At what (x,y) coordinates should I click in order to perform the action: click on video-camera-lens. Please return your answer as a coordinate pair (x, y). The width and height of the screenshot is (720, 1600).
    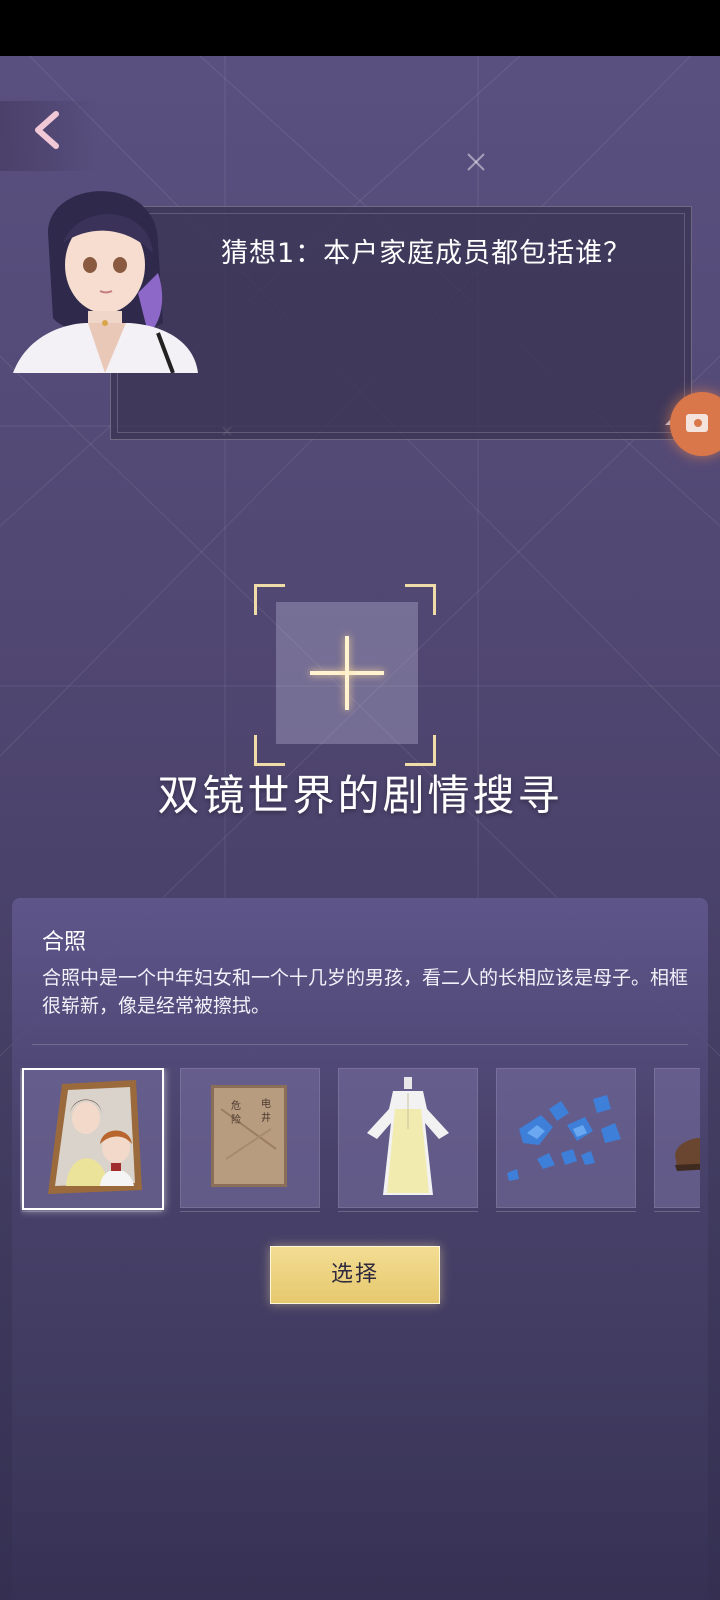
    Looking at the image, I should click on (698, 423).